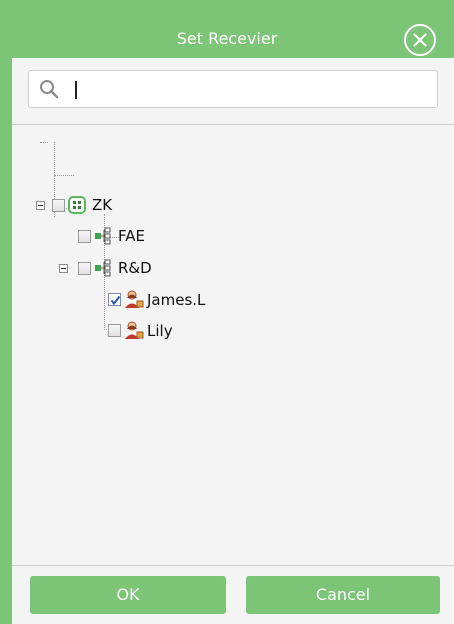  What do you see at coordinates (162, 236) in the screenshot?
I see `tree-node-fae: FAE` at bounding box center [162, 236].